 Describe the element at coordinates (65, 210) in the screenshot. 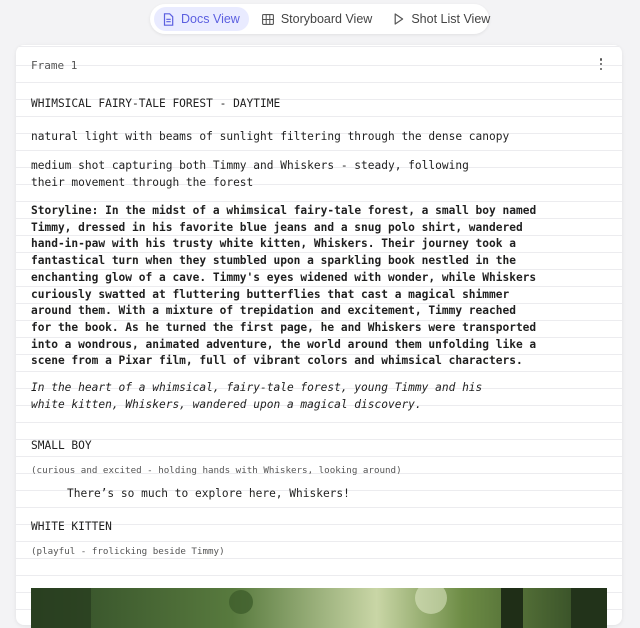

I see `storyline-label: Storyline:` at that location.